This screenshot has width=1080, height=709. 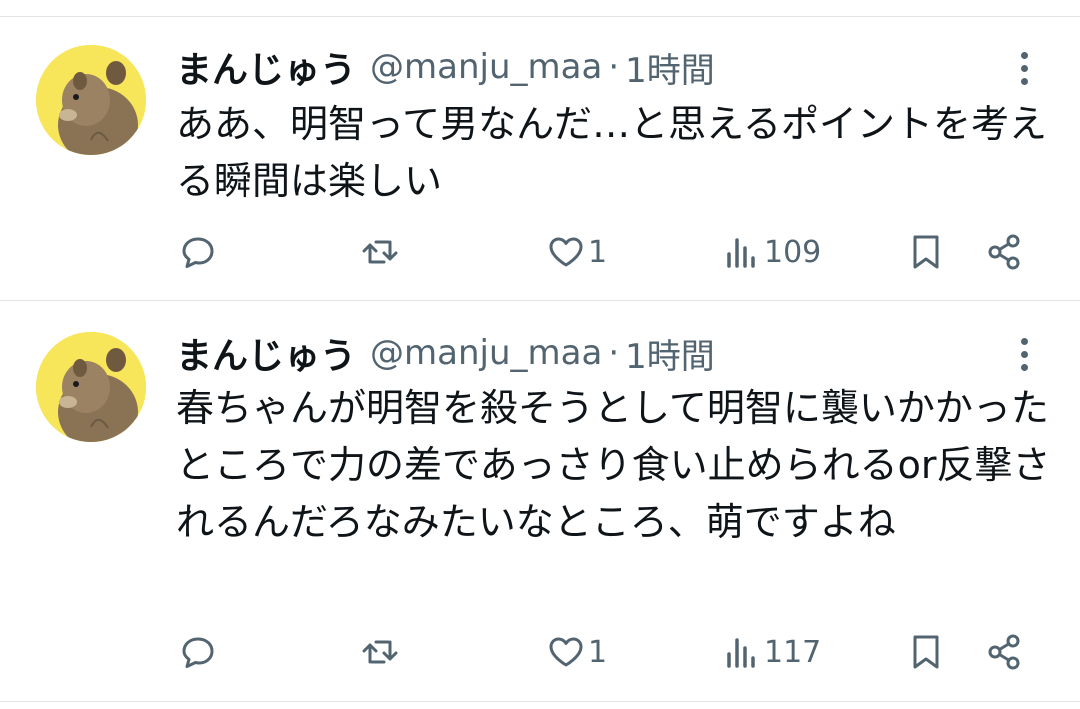 I want to click on views-button: 109, so click(x=771, y=252).